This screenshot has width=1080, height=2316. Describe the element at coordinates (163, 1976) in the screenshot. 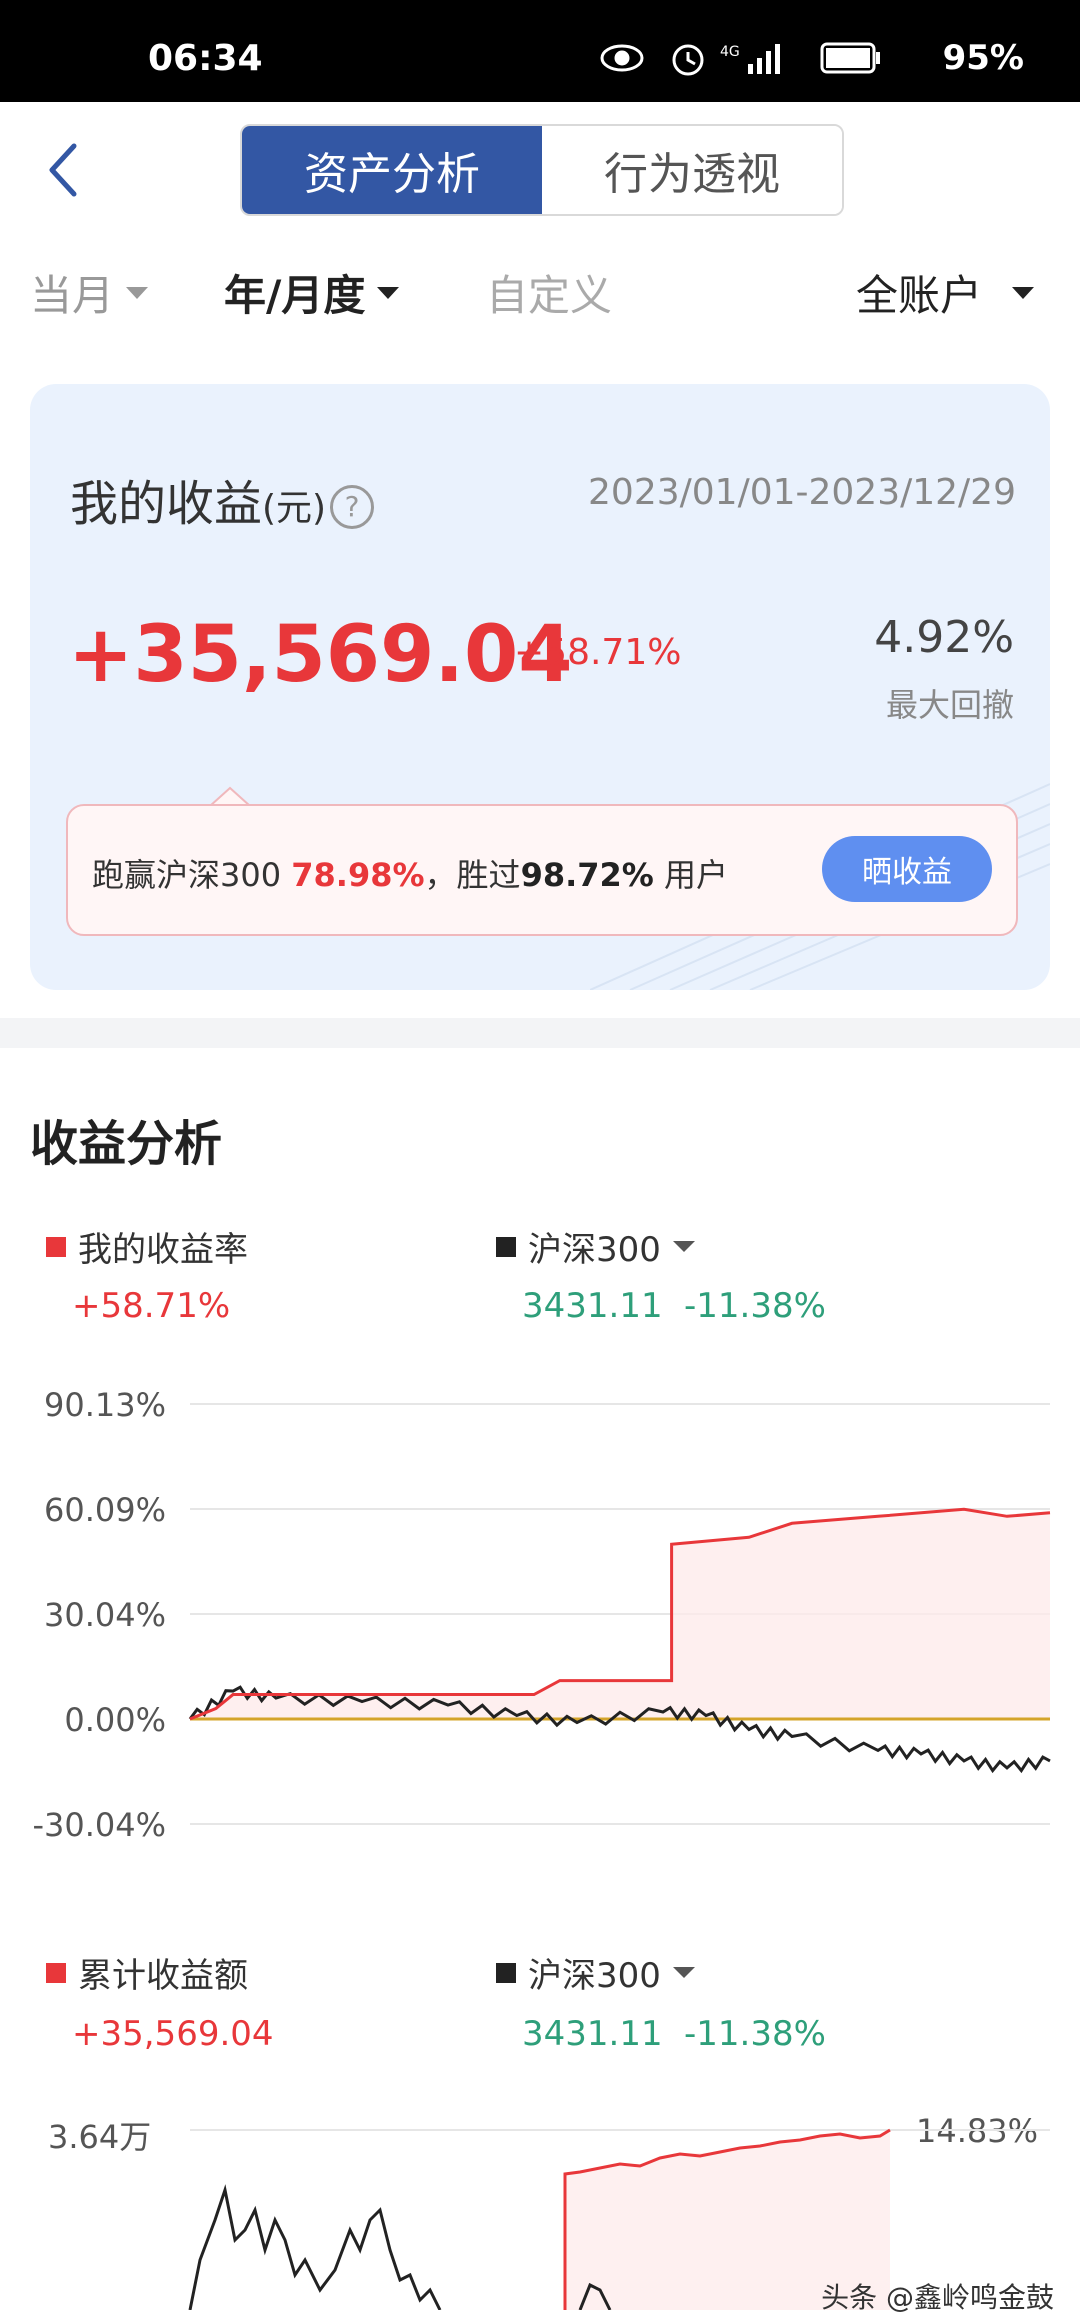

I see `legend-cumulative-label: 累计收益额` at that location.